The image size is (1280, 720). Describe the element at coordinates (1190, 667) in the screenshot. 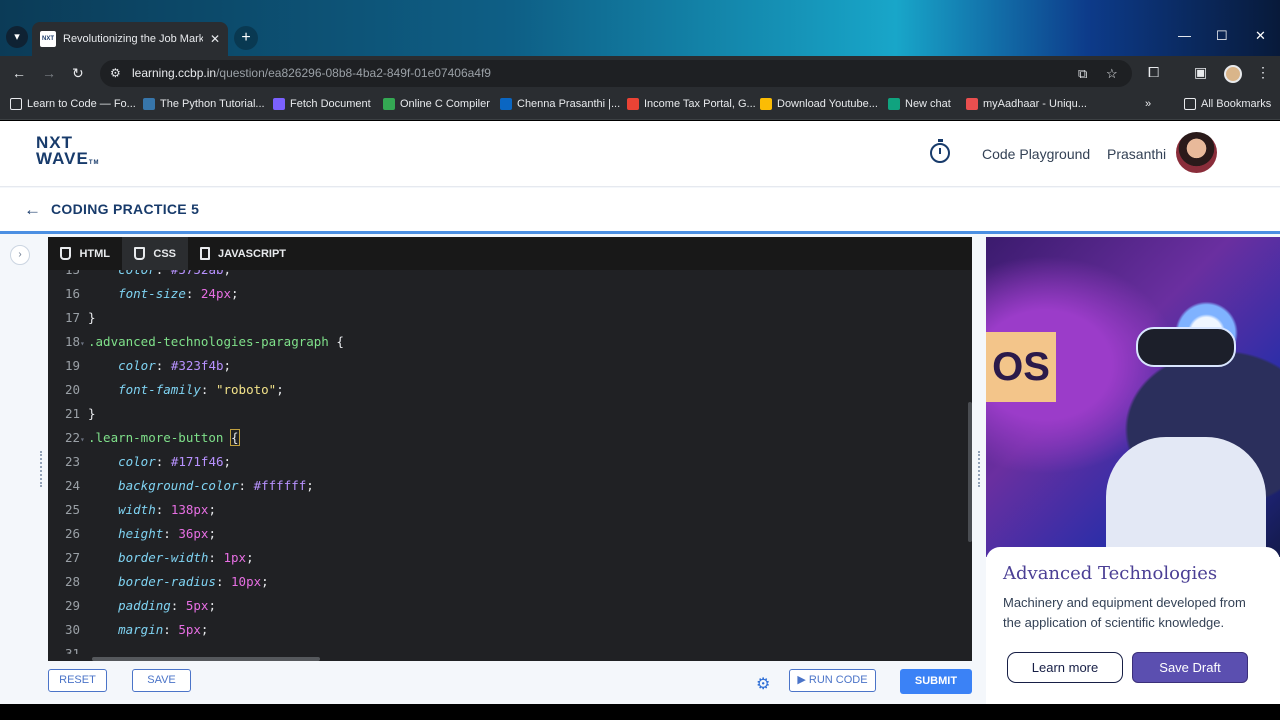

I see `save-draft-button: Save Draft` at that location.